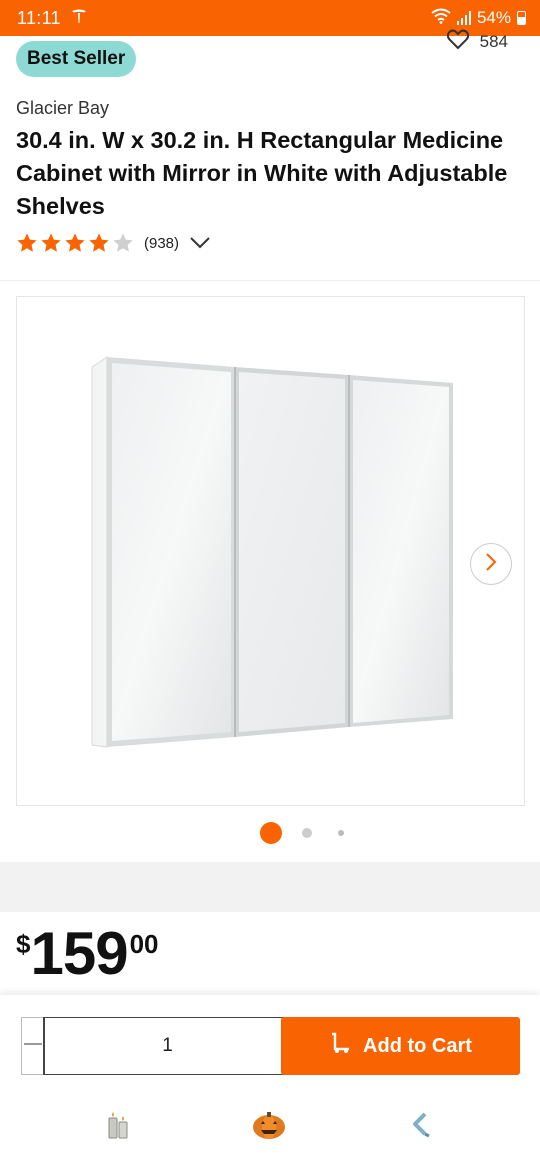 The image size is (540, 1158). What do you see at coordinates (458, 41) in the screenshot?
I see `heart-outline-icon` at bounding box center [458, 41].